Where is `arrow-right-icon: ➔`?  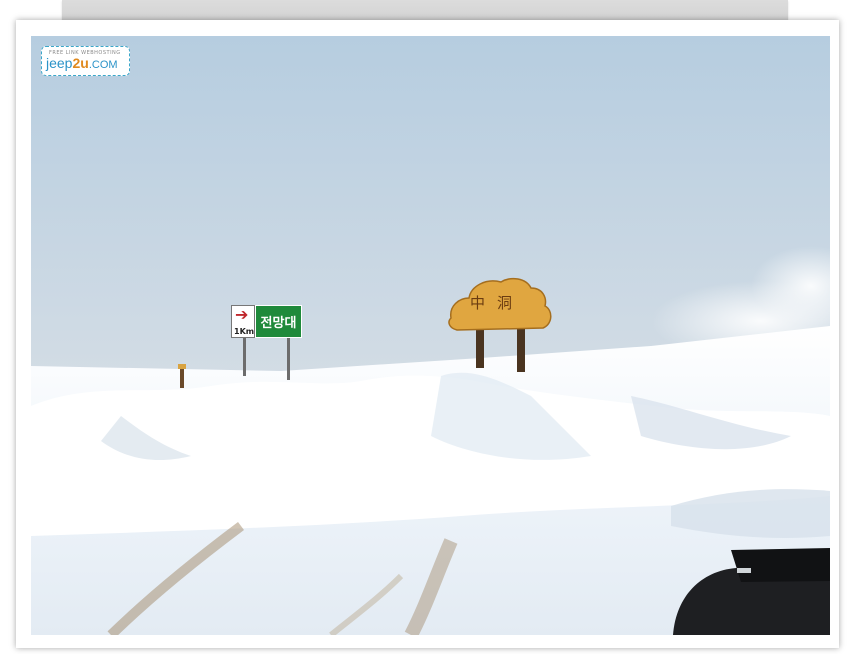
arrow-right-icon: ➔ is located at coordinates (242, 314).